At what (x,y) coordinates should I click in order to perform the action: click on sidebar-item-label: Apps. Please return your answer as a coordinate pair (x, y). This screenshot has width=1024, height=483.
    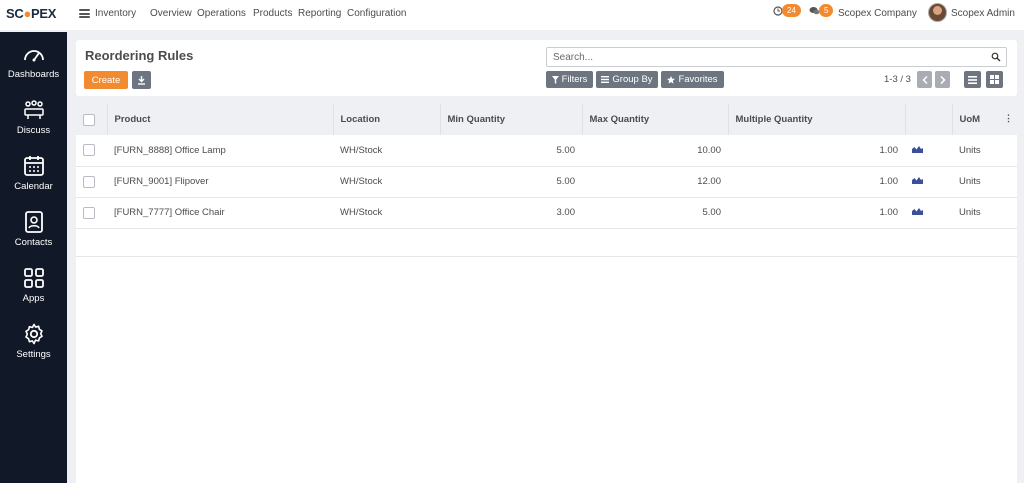
    Looking at the image, I should click on (33, 298).